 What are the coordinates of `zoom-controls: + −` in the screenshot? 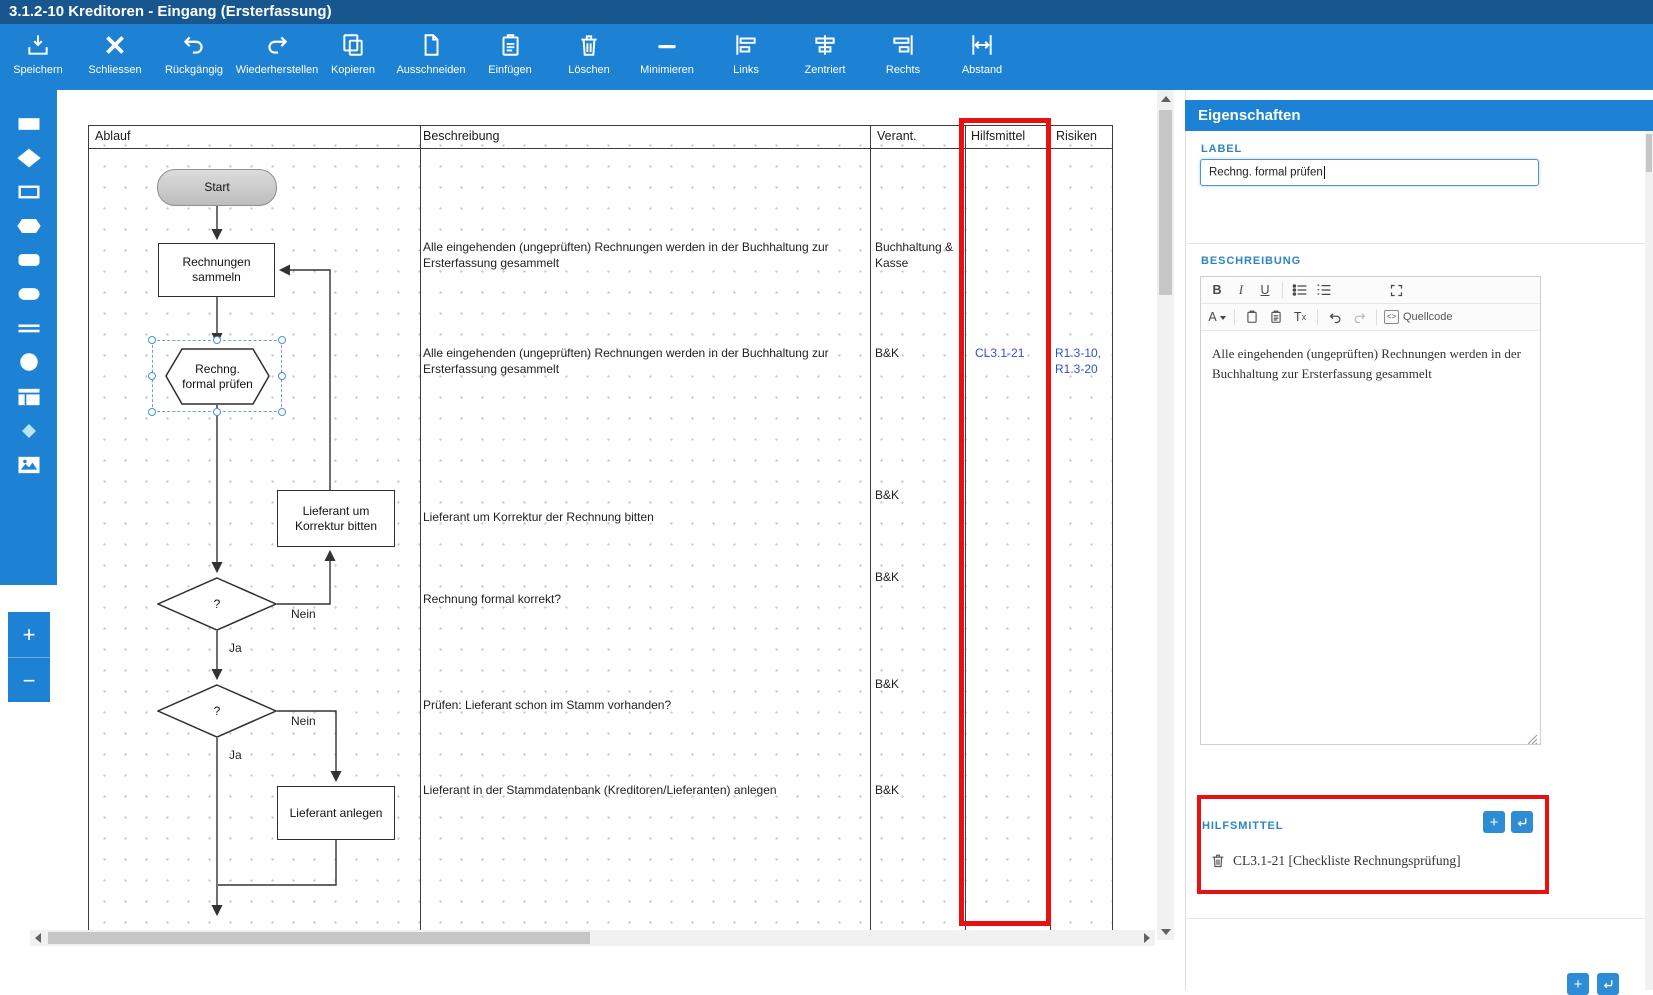 It's located at (29, 657).